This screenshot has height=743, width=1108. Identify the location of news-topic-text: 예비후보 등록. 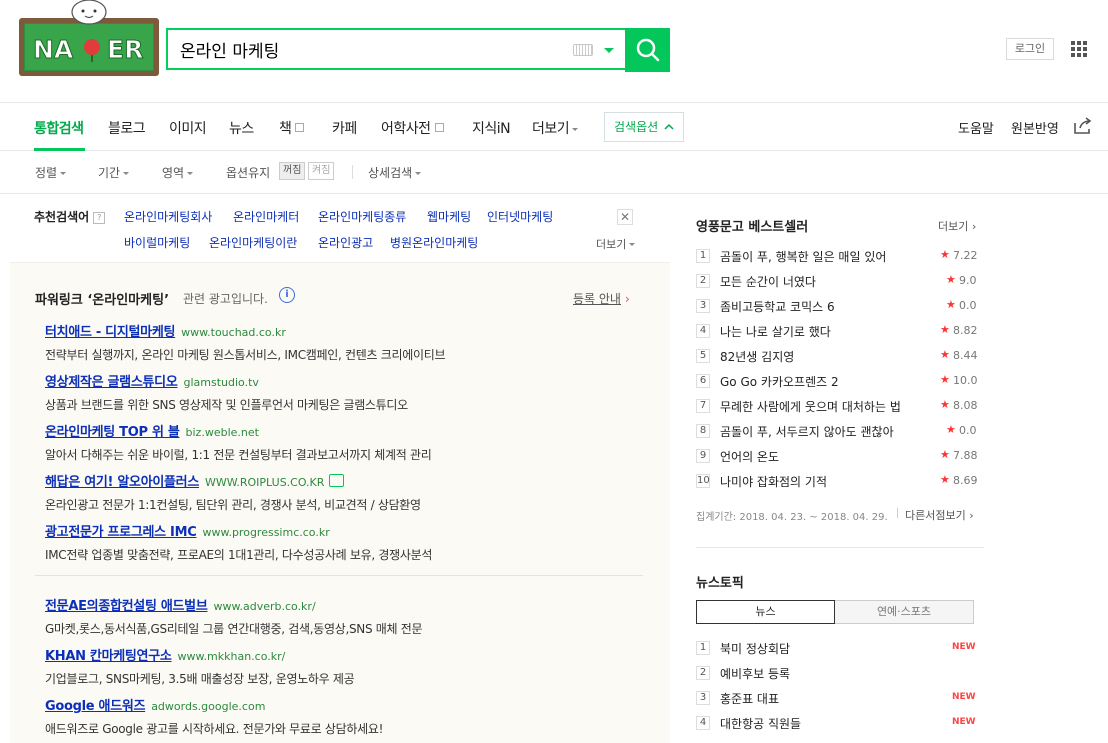
(755, 673).